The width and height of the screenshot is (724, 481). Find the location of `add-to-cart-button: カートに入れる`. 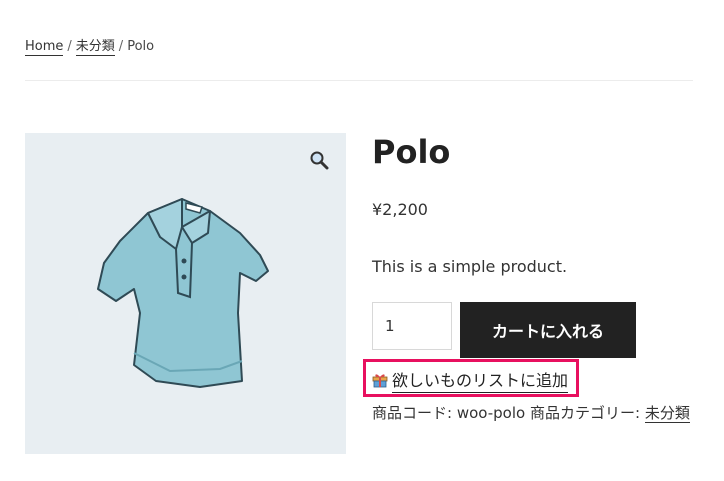

add-to-cart-button: カートに入れる is located at coordinates (548, 330).